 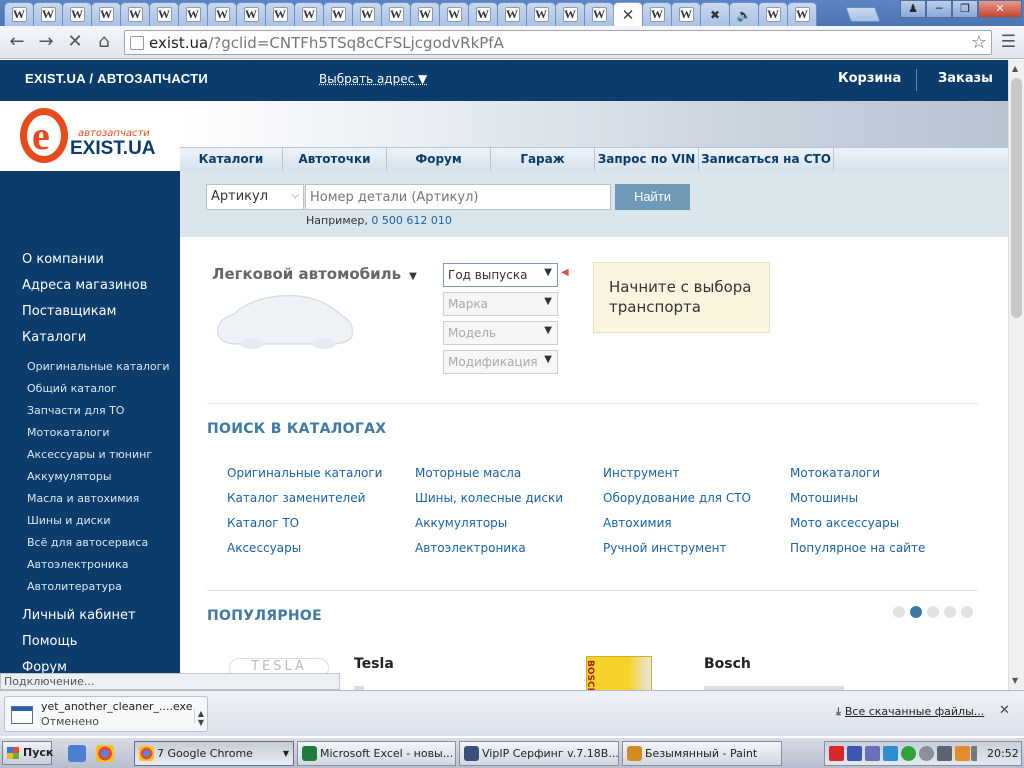 What do you see at coordinates (255, 197) in the screenshot?
I see `search-type-select: Артикул ⌵` at bounding box center [255, 197].